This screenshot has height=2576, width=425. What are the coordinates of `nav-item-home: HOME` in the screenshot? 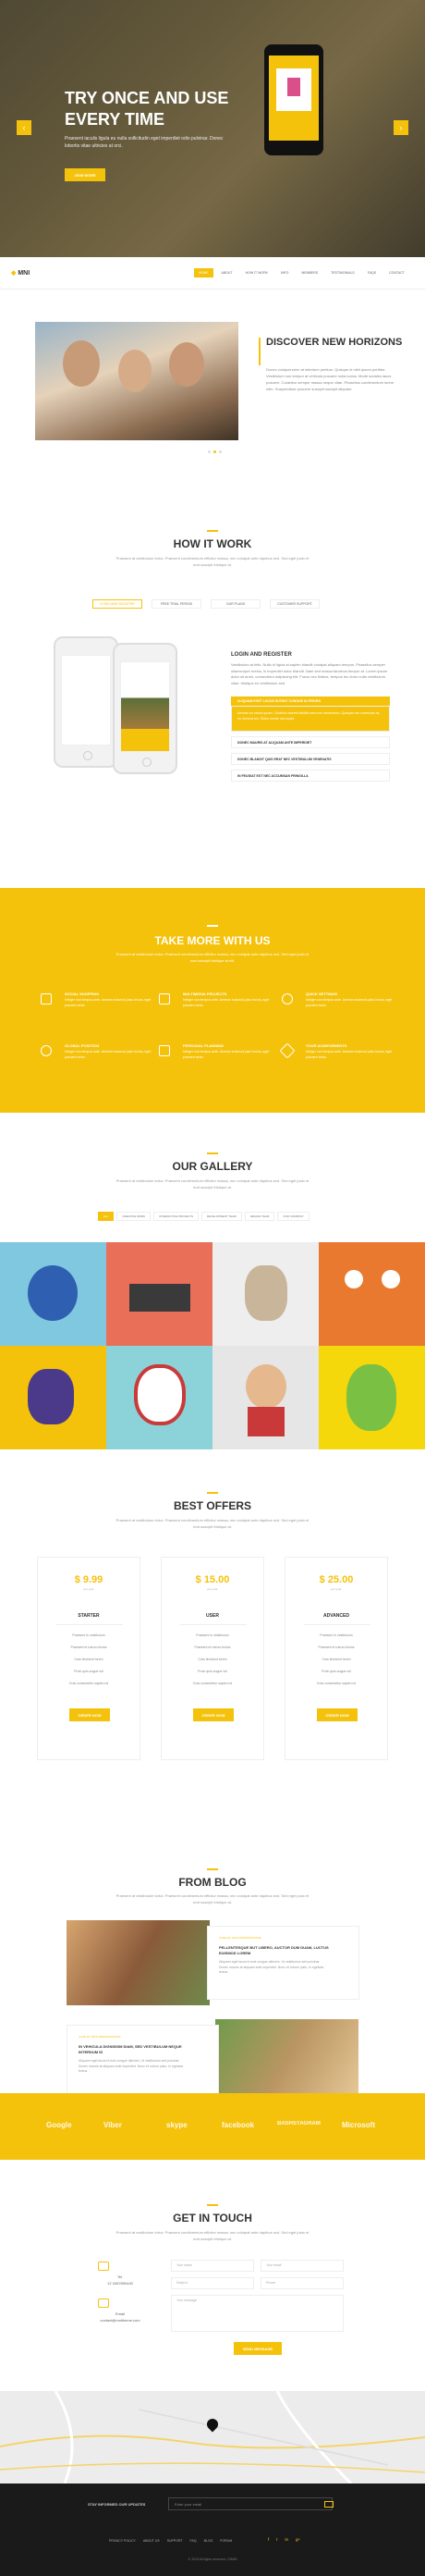 It's located at (203, 272).